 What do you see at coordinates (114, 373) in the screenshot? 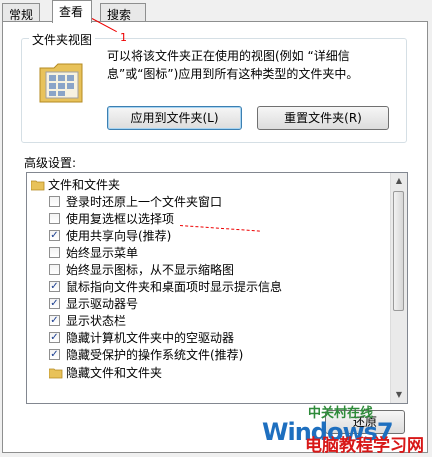
I see `tree-item-label: 隐藏文件和文件夹` at bounding box center [114, 373].